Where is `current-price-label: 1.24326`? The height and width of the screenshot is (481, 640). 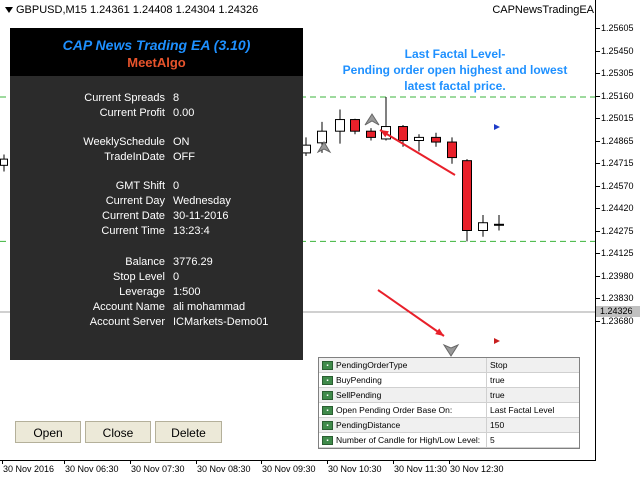
current-price-label: 1.24326 is located at coordinates (618, 311).